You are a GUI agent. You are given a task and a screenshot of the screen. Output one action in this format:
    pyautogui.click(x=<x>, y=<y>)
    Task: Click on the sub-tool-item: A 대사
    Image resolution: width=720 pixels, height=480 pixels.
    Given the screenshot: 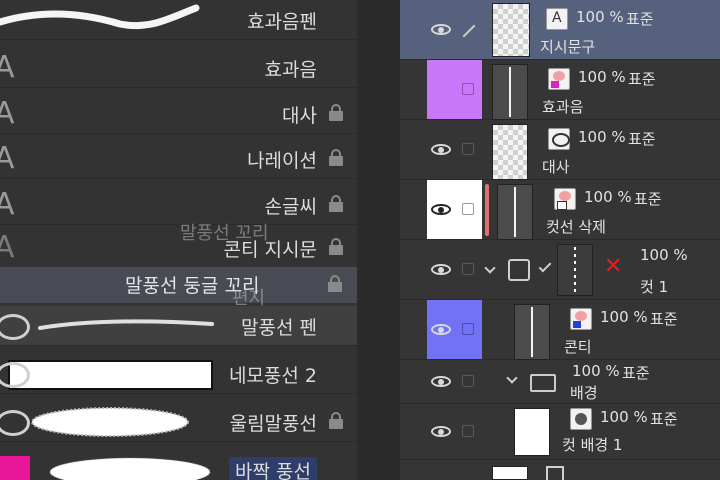 What is the action you would take?
    pyautogui.click(x=178, y=114)
    